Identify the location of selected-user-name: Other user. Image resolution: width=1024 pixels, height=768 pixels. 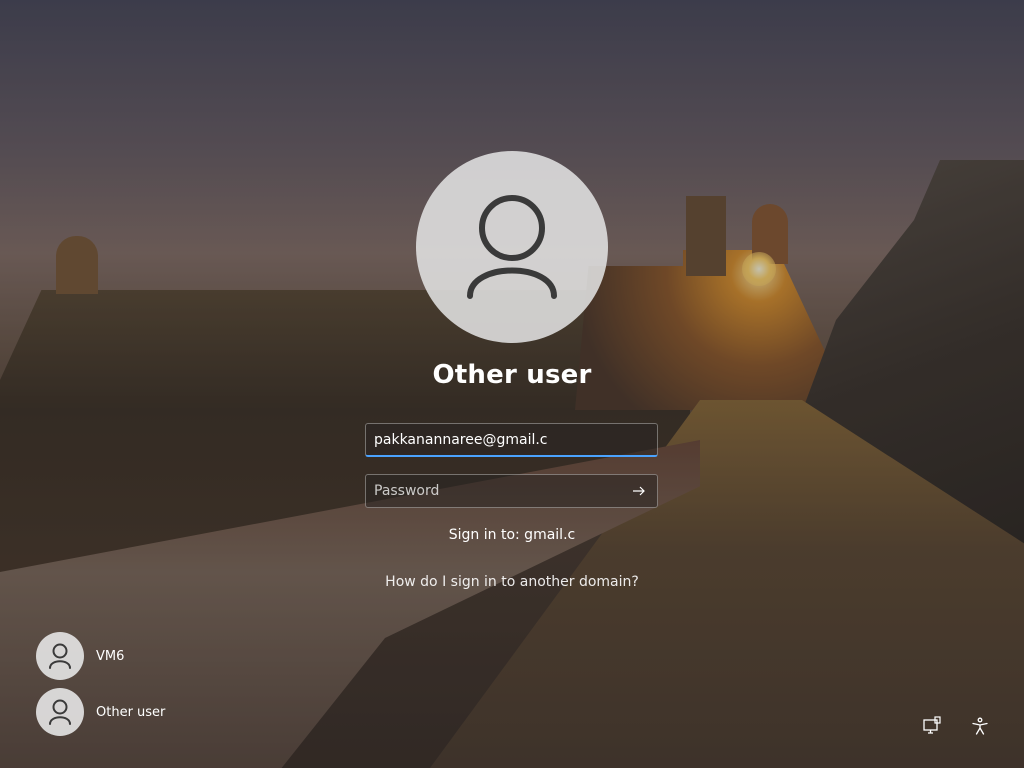
(512, 375).